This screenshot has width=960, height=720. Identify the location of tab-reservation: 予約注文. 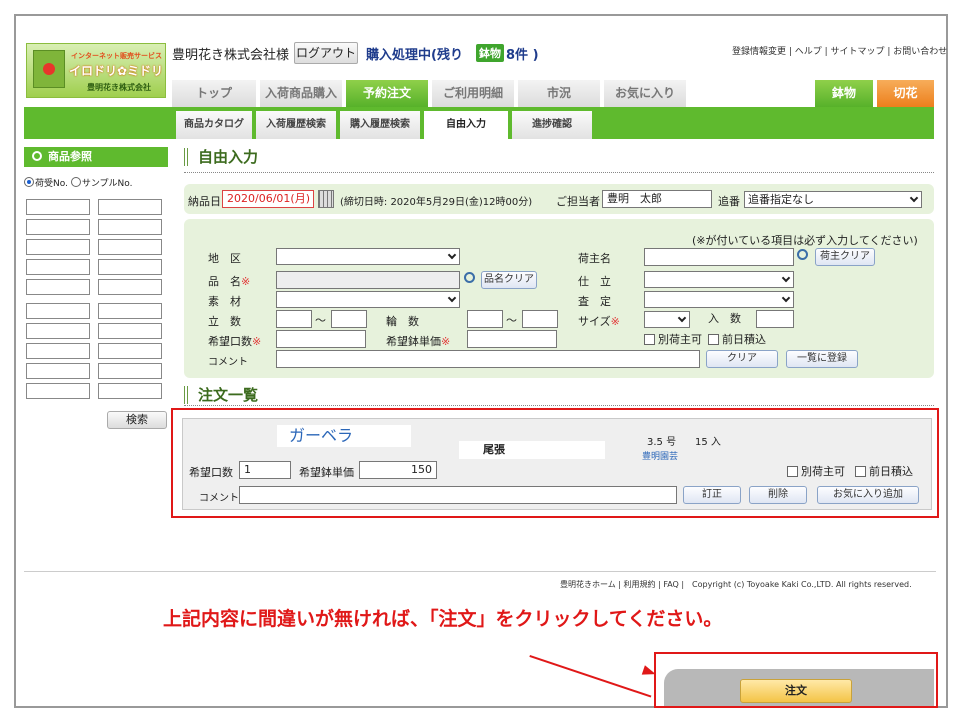
(387, 93).